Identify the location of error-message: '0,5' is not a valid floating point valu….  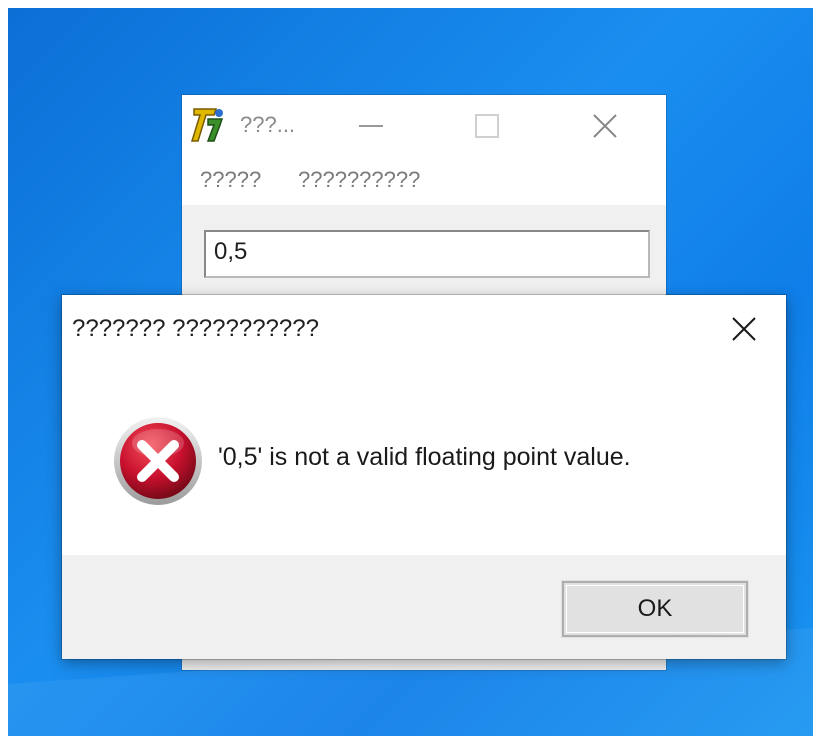
(424, 457).